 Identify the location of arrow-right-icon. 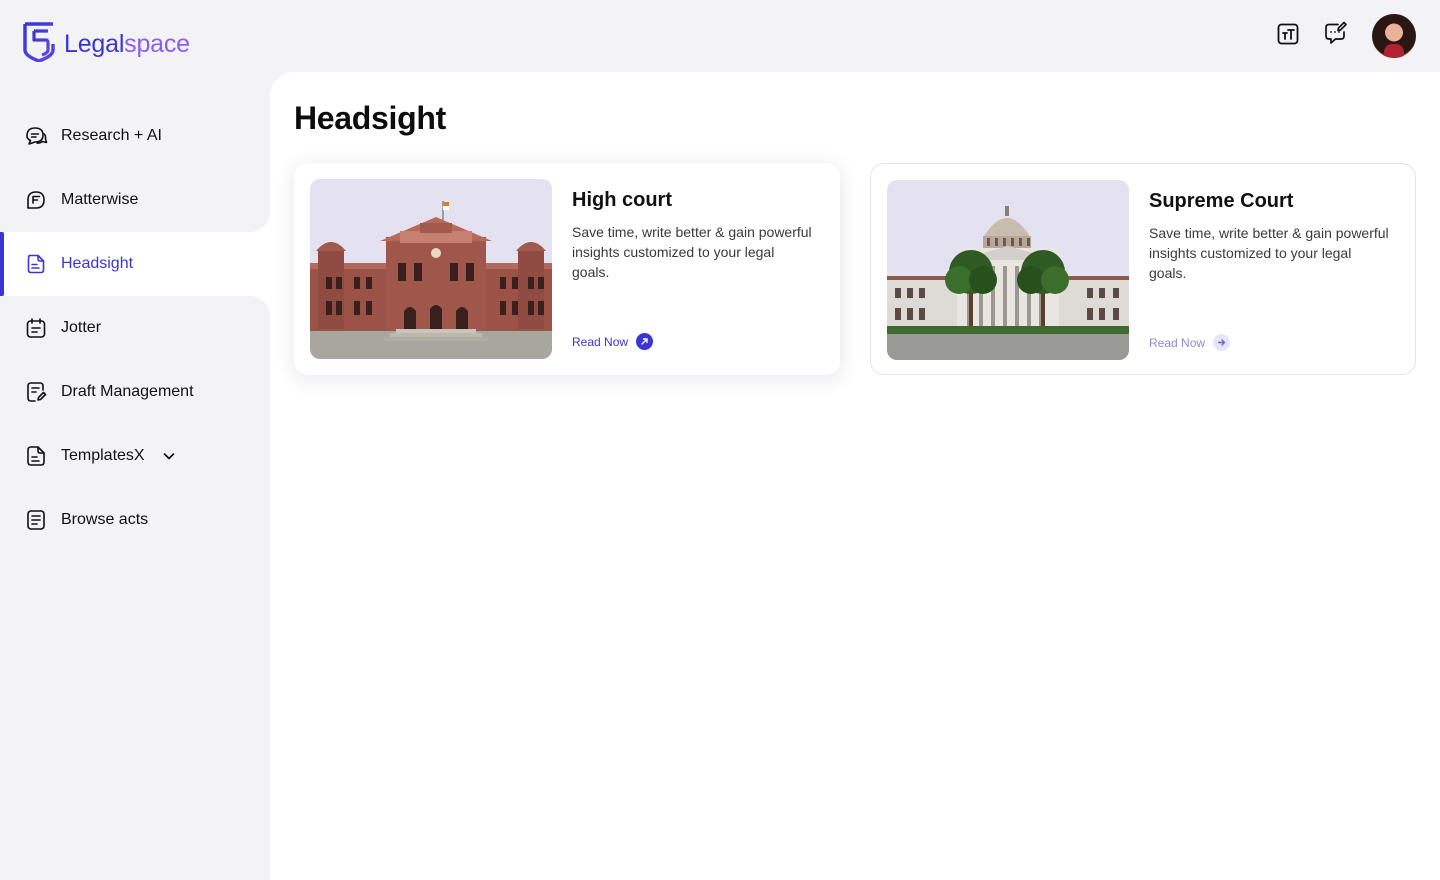
(1222, 342).